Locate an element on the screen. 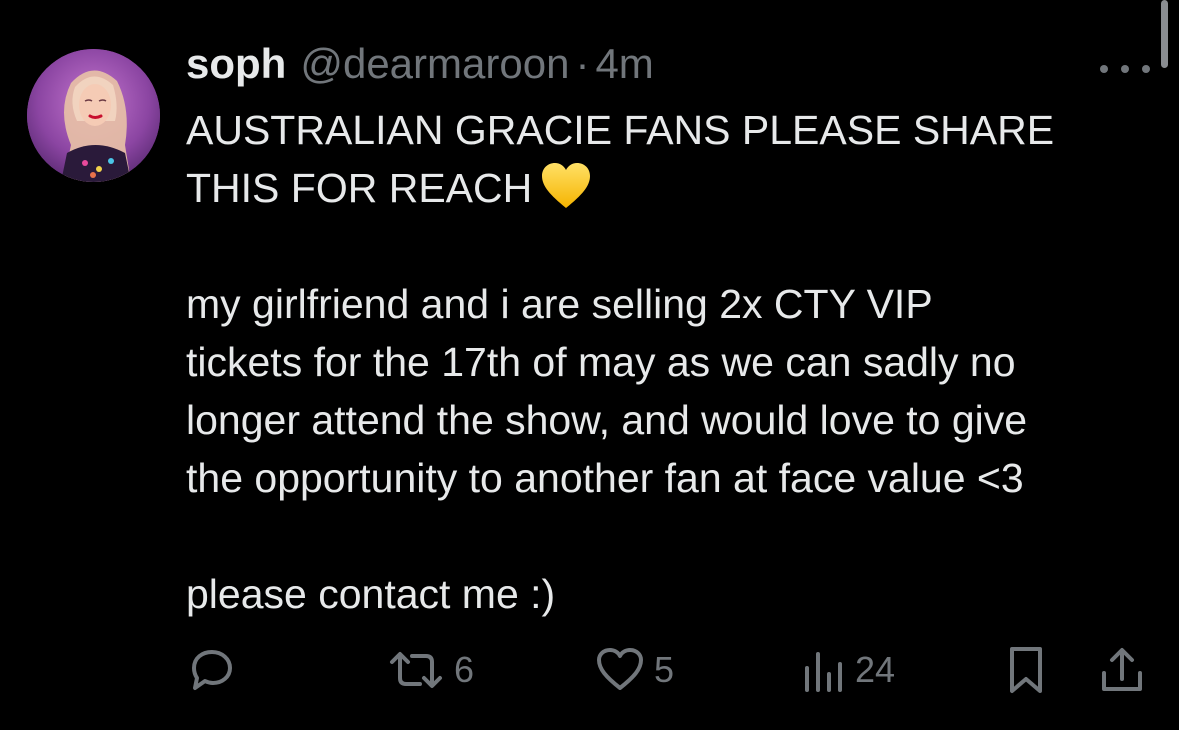  repost-button: 6 is located at coordinates (431, 670).